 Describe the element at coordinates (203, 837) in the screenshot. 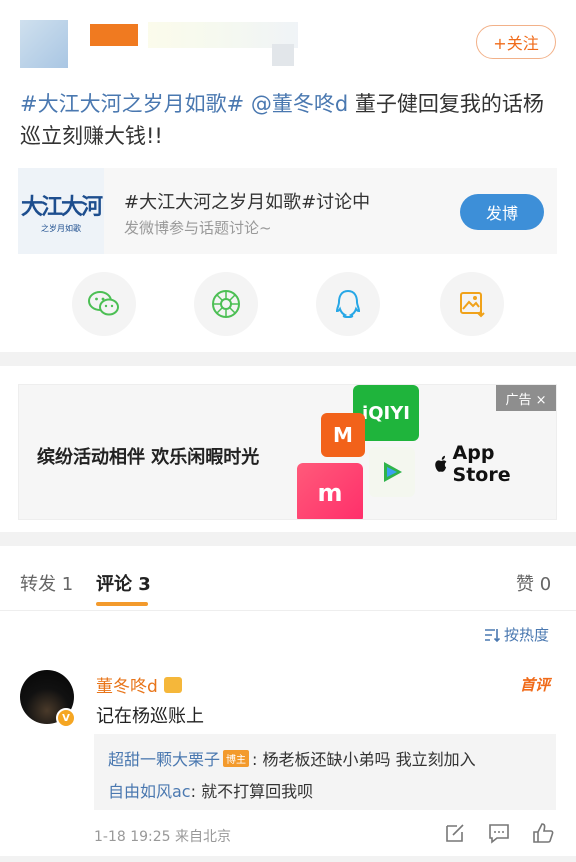

I see `comment-location: 来自北京` at that location.